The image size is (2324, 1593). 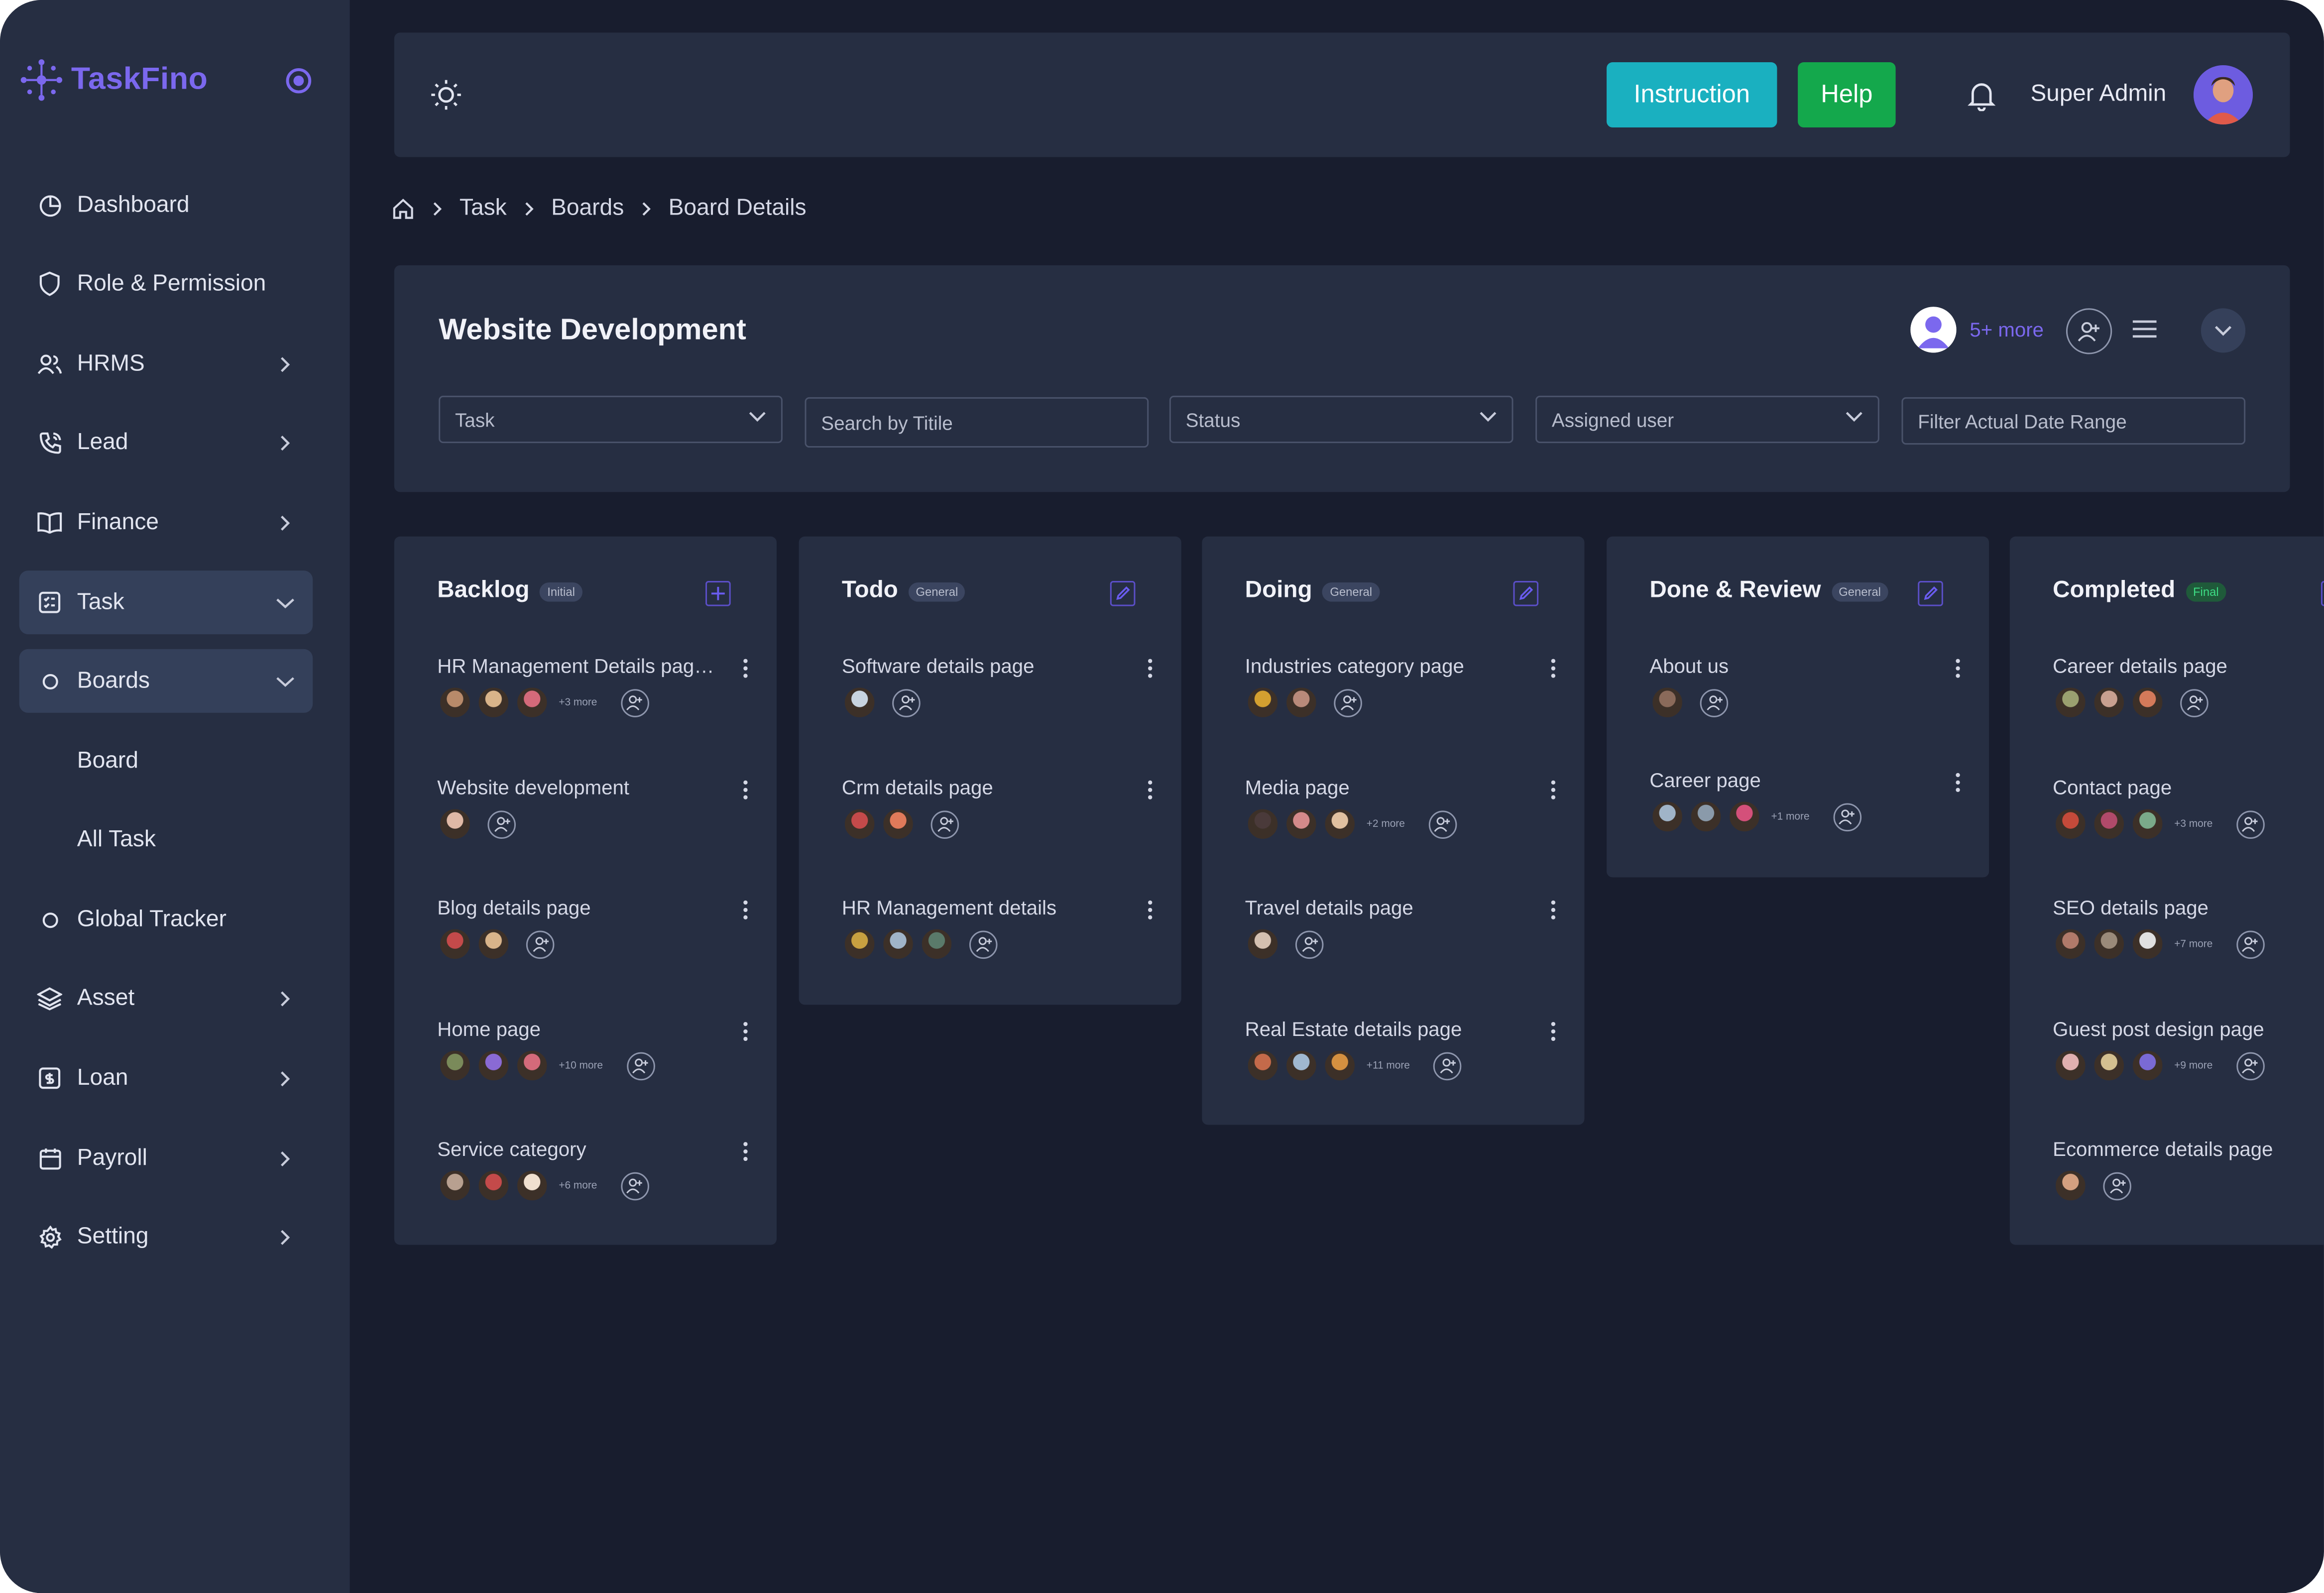 What do you see at coordinates (2188, 1171) in the screenshot?
I see `task-card: Ecommerce details page` at bounding box center [2188, 1171].